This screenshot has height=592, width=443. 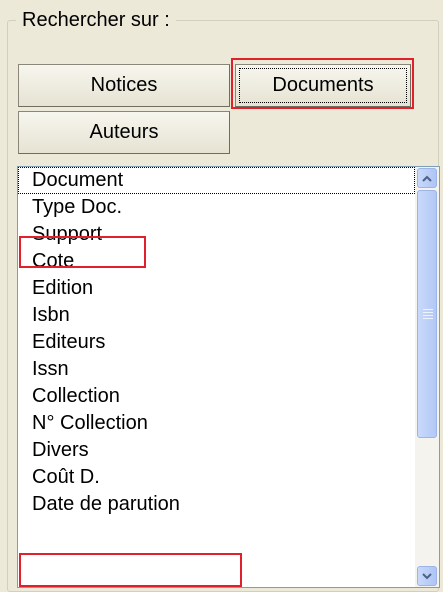 I want to click on list-item-date-de-parution: Date de parution, so click(x=216, y=504).